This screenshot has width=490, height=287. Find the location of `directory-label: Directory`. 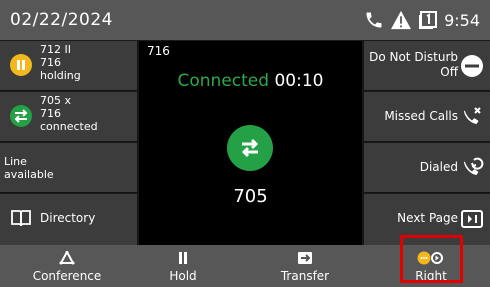

directory-label: Directory is located at coordinates (68, 218).